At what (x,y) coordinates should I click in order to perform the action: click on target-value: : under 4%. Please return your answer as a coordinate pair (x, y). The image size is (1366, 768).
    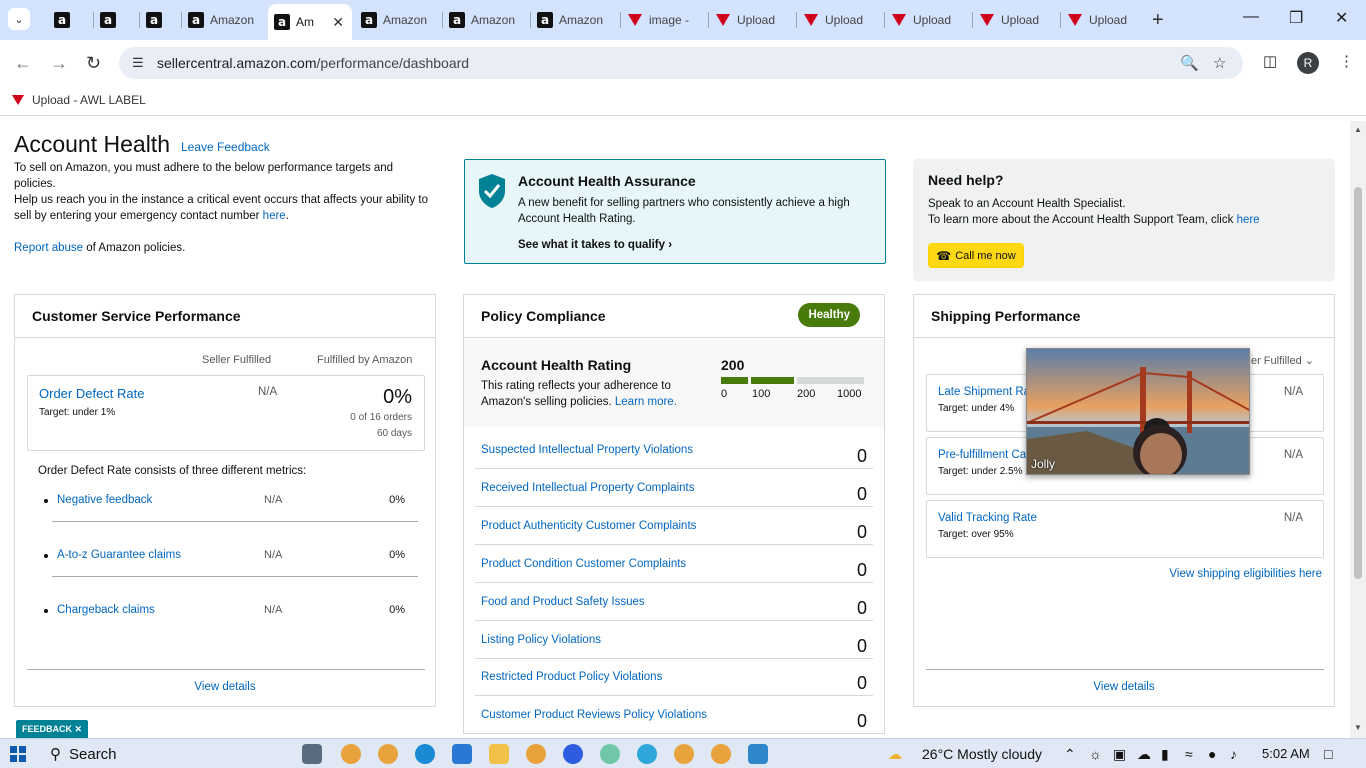
    Looking at the image, I should click on (990, 408).